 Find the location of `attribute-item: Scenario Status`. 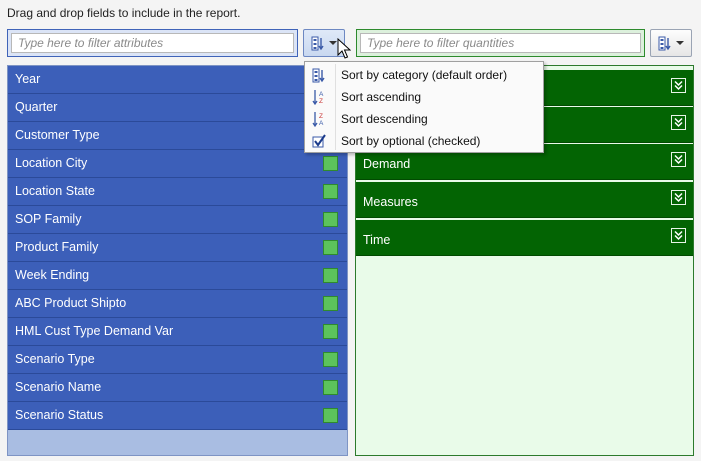

attribute-item: Scenario Status is located at coordinates (177, 416).